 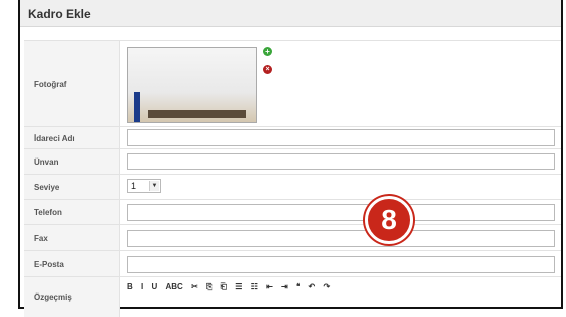 What do you see at coordinates (174, 286) in the screenshot?
I see `strikethrough-button: ABC` at bounding box center [174, 286].